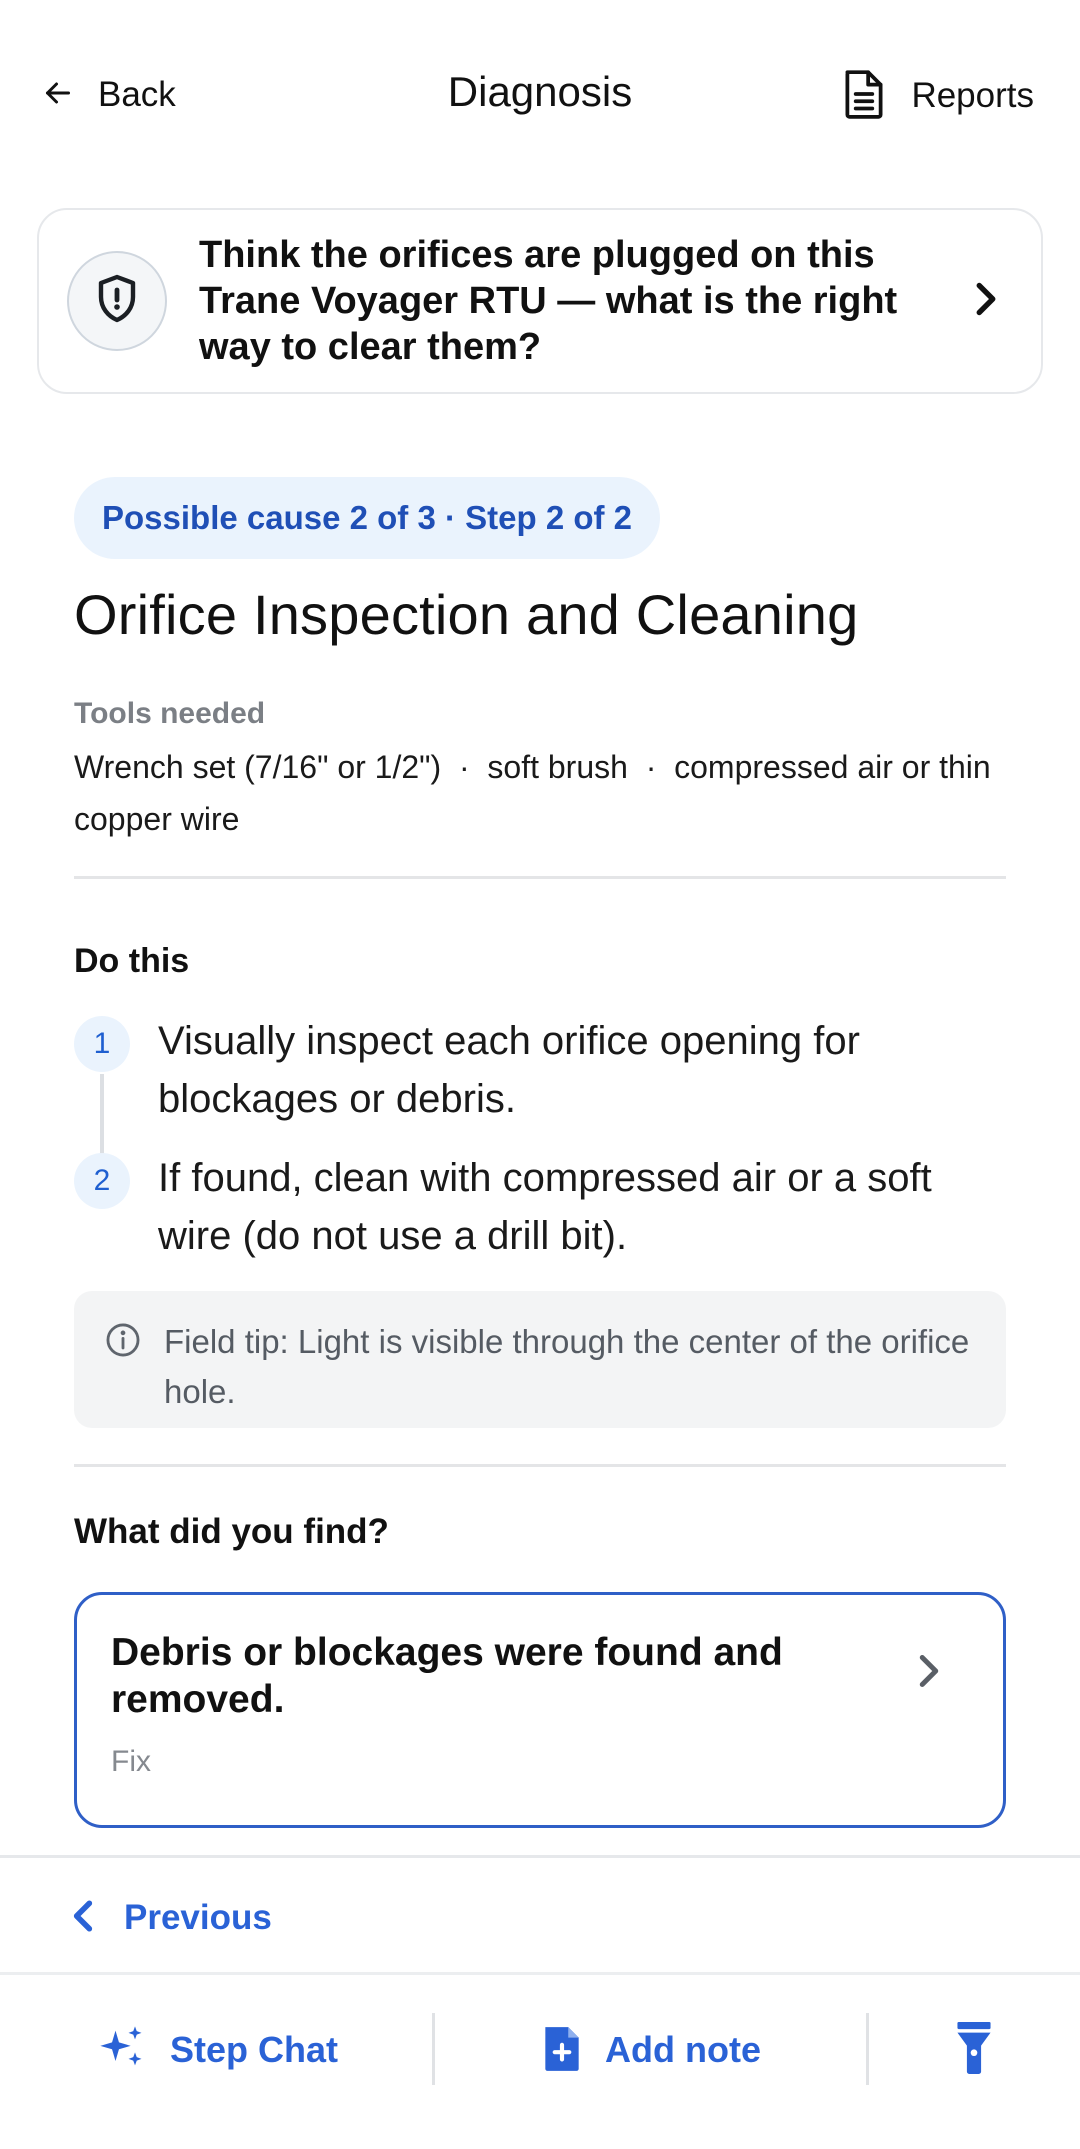 The width and height of the screenshot is (1080, 2149). What do you see at coordinates (562, 2050) in the screenshot?
I see `file-plus-icon` at bounding box center [562, 2050].